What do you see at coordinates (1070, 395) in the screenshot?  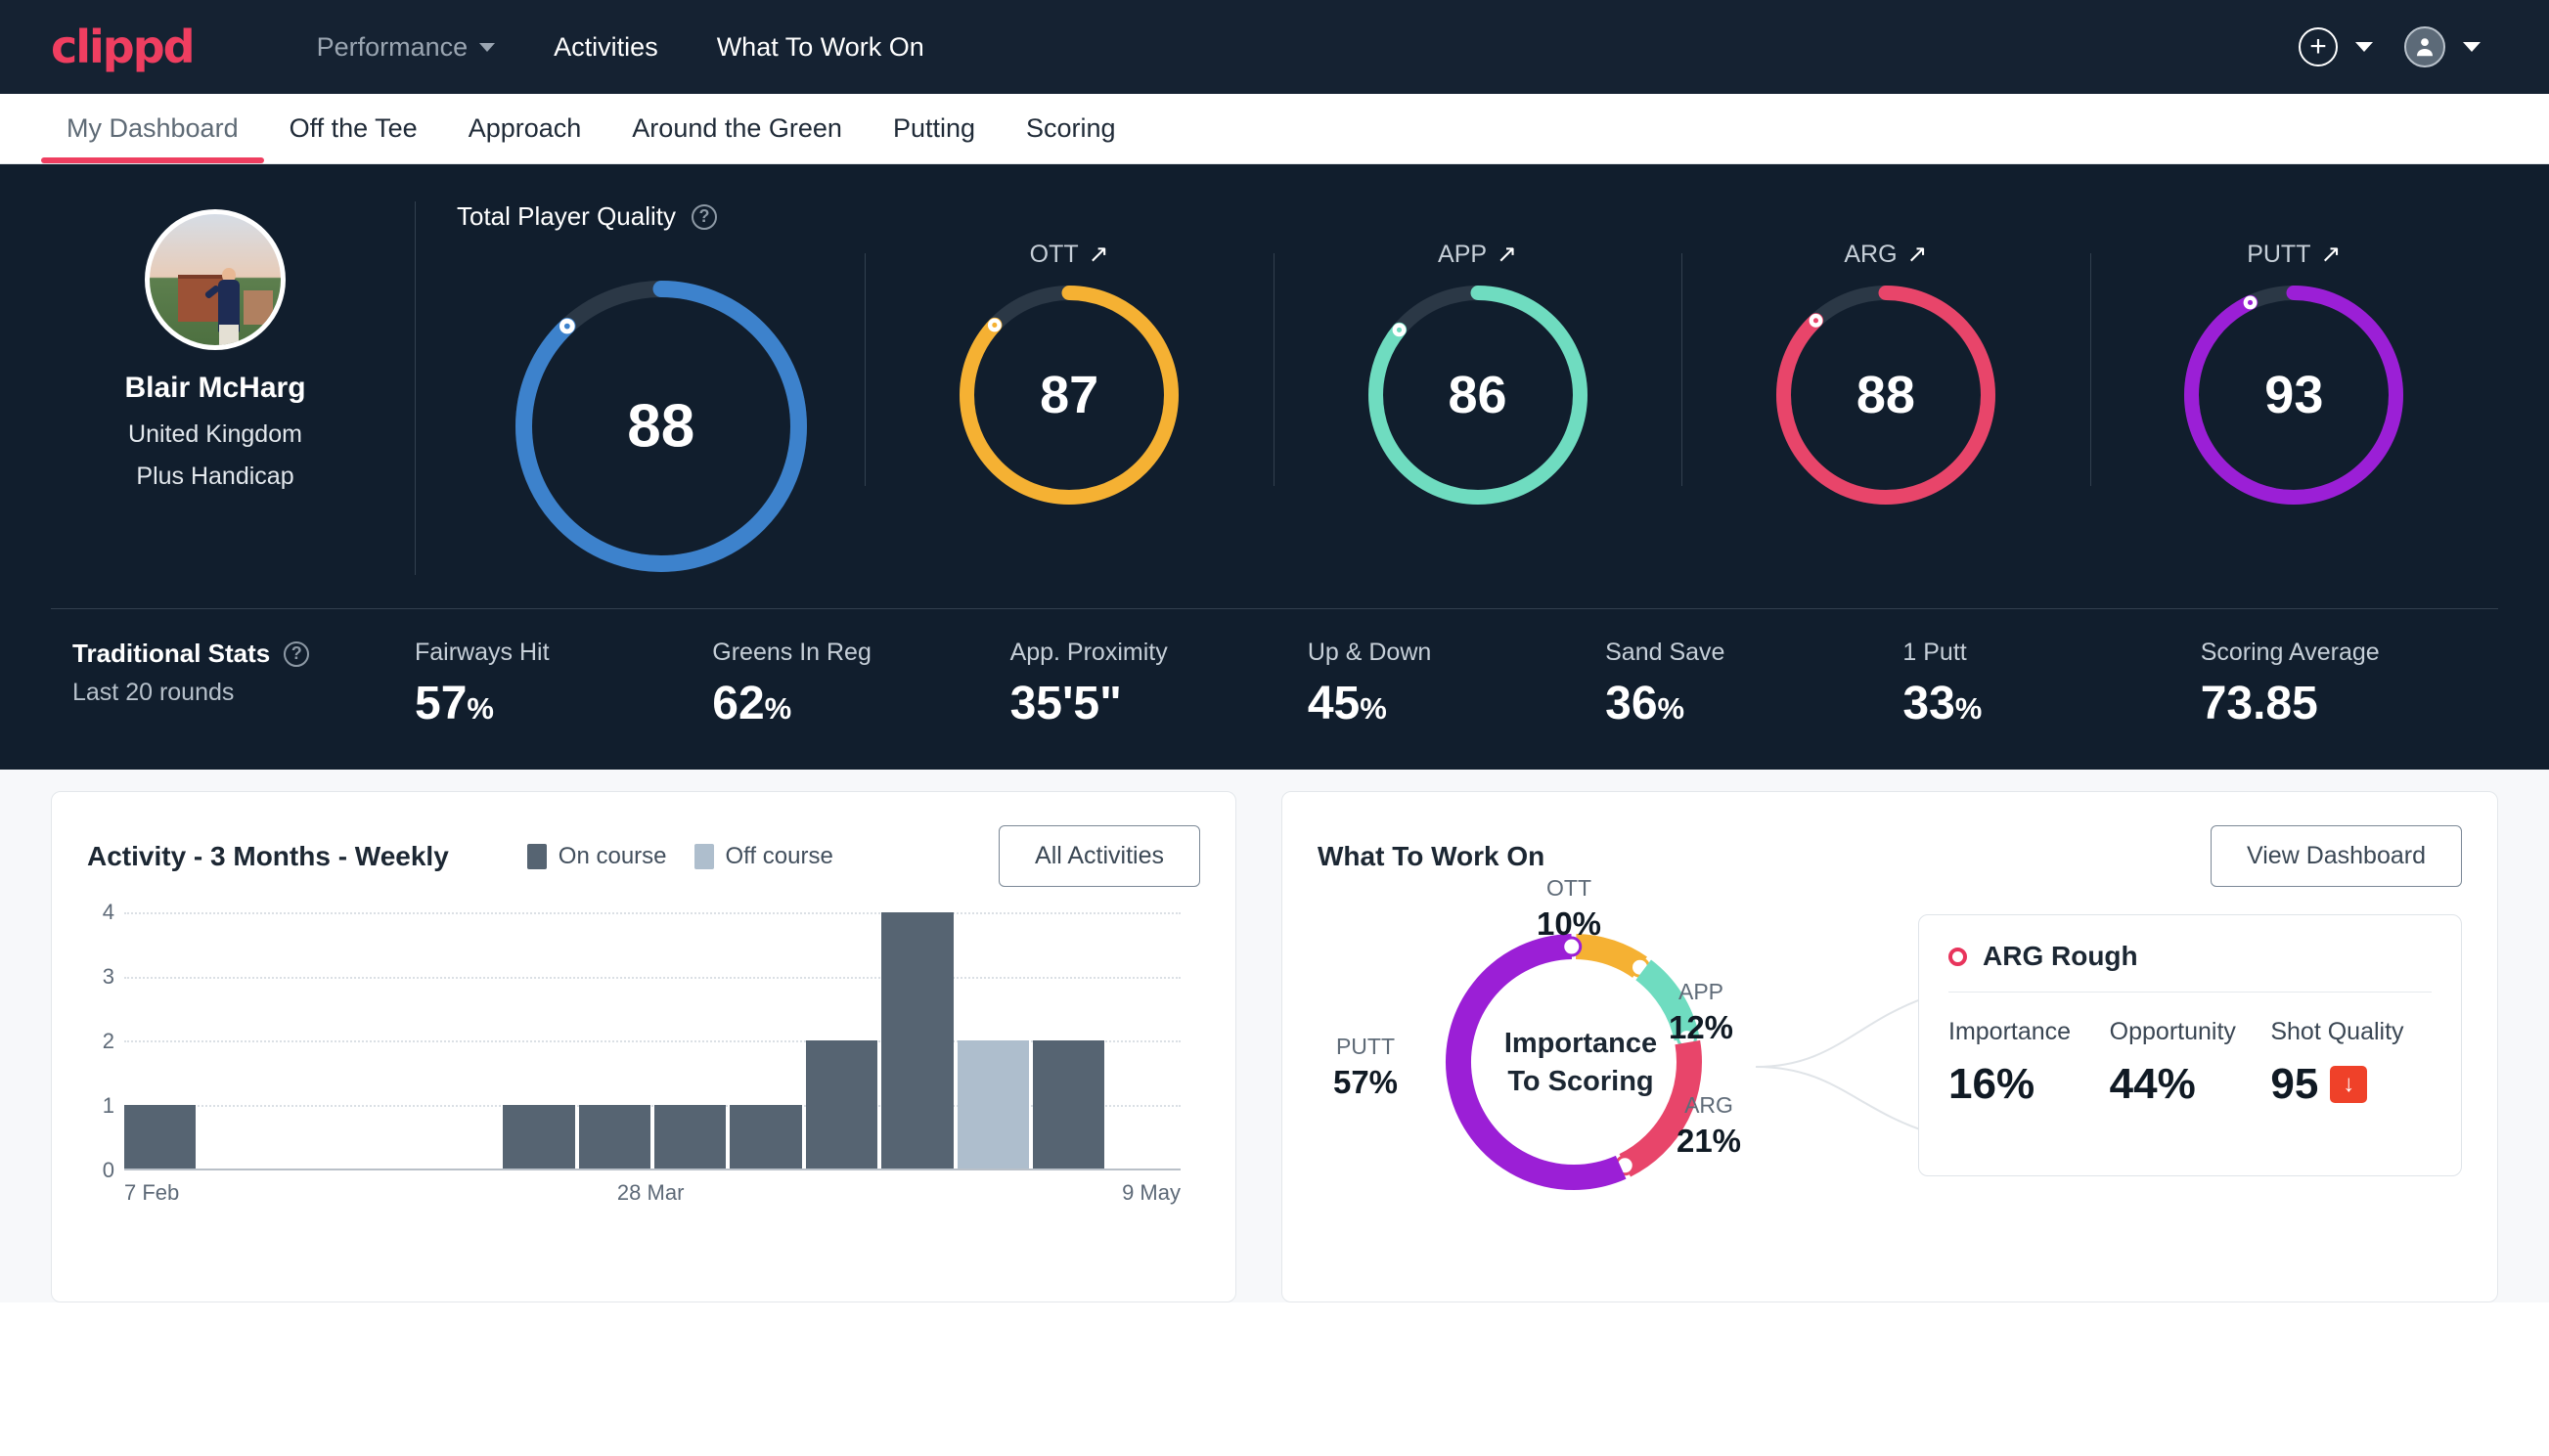 I see `ring-gauge: 87` at bounding box center [1070, 395].